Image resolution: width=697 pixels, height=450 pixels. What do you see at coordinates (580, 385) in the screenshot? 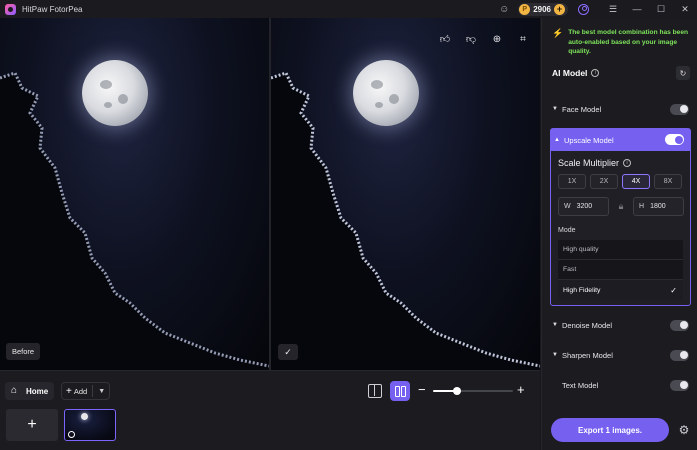
I see `model-label: Text Model` at bounding box center [580, 385].